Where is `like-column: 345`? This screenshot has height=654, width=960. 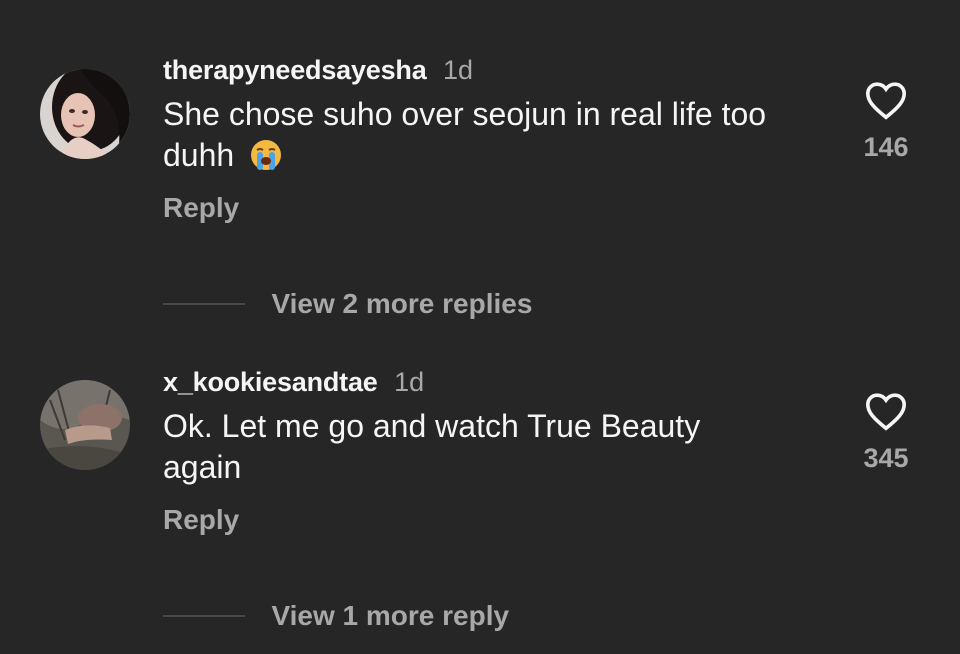
like-column: 345 is located at coordinates (886, 432).